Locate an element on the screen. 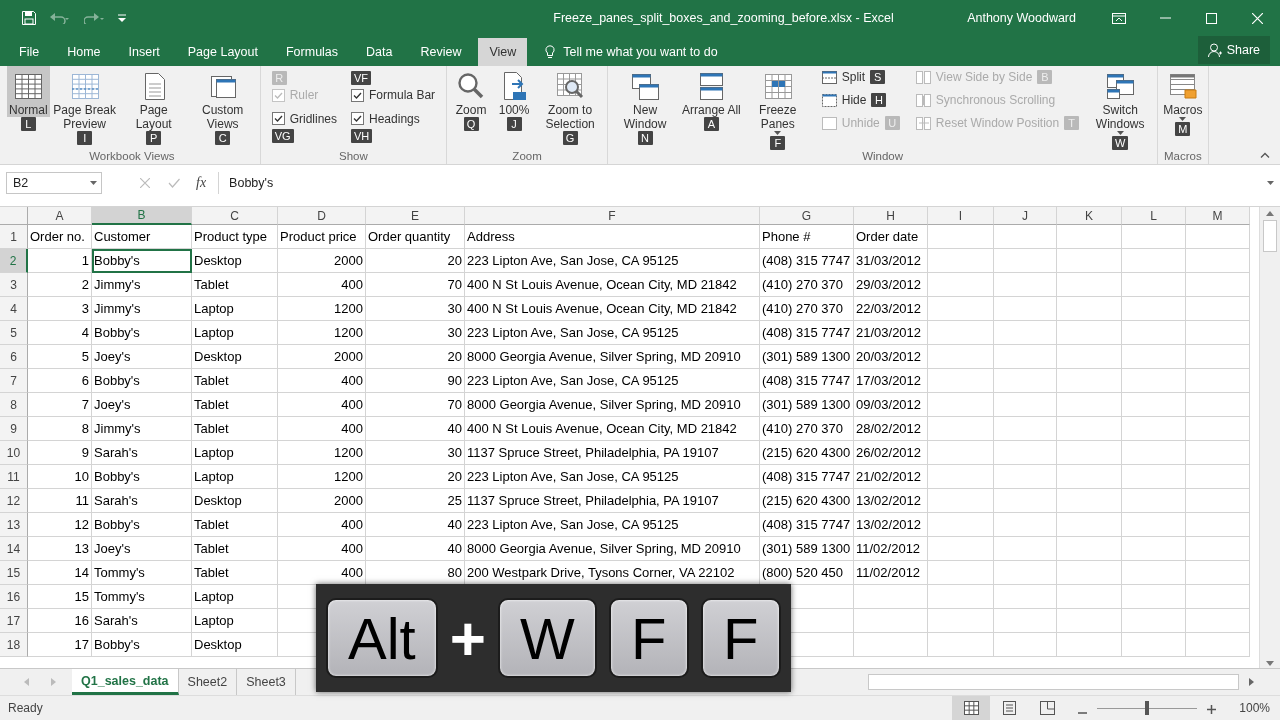 The image size is (1280, 720). table-cell: Tommy's is located at coordinates (142, 573).